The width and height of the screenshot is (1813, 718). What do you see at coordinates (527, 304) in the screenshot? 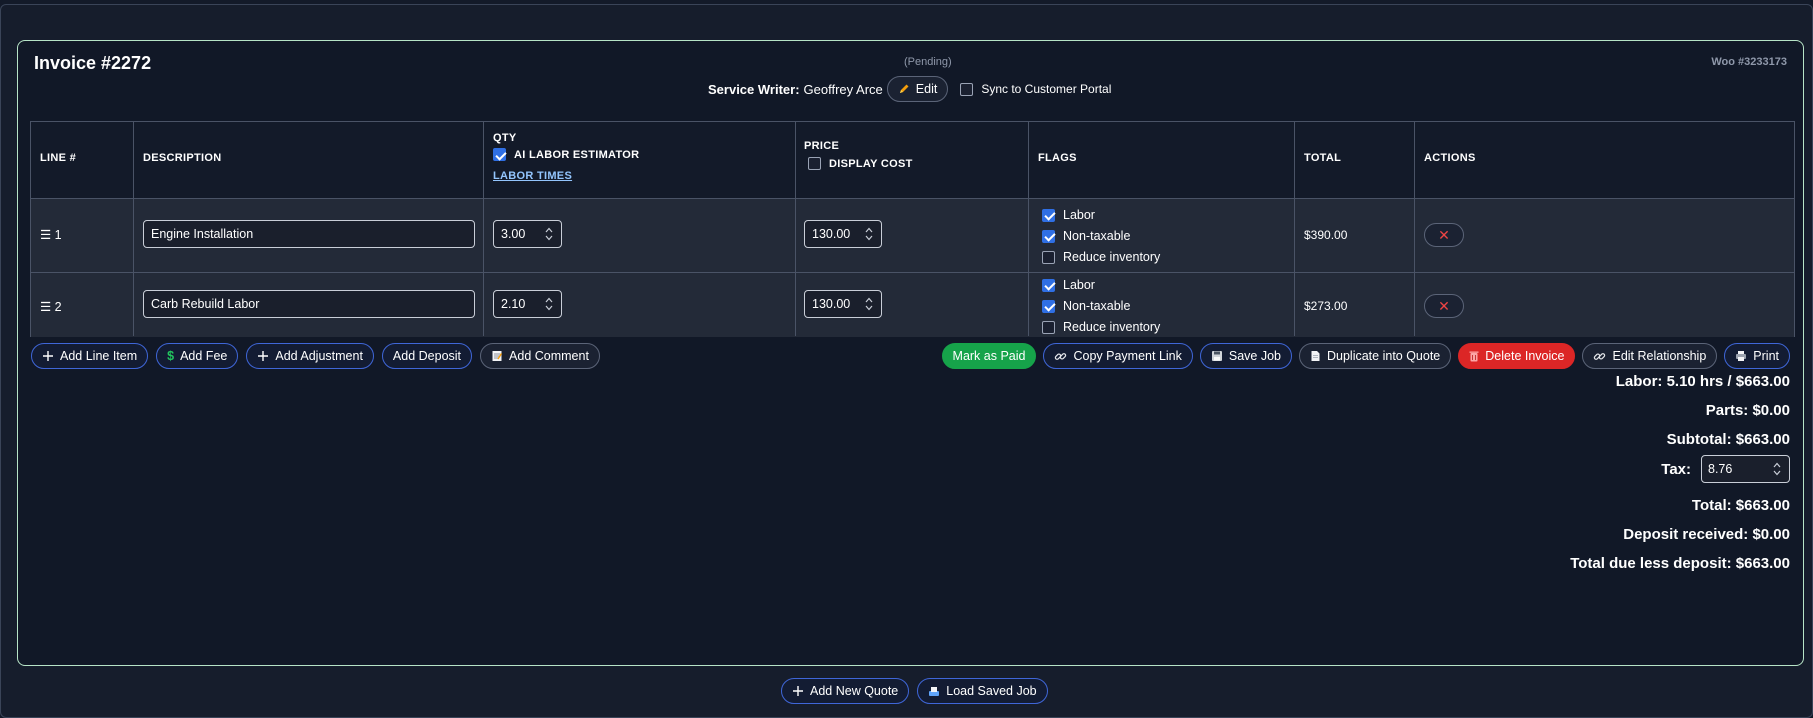
I see `qty-input: 2.10` at bounding box center [527, 304].